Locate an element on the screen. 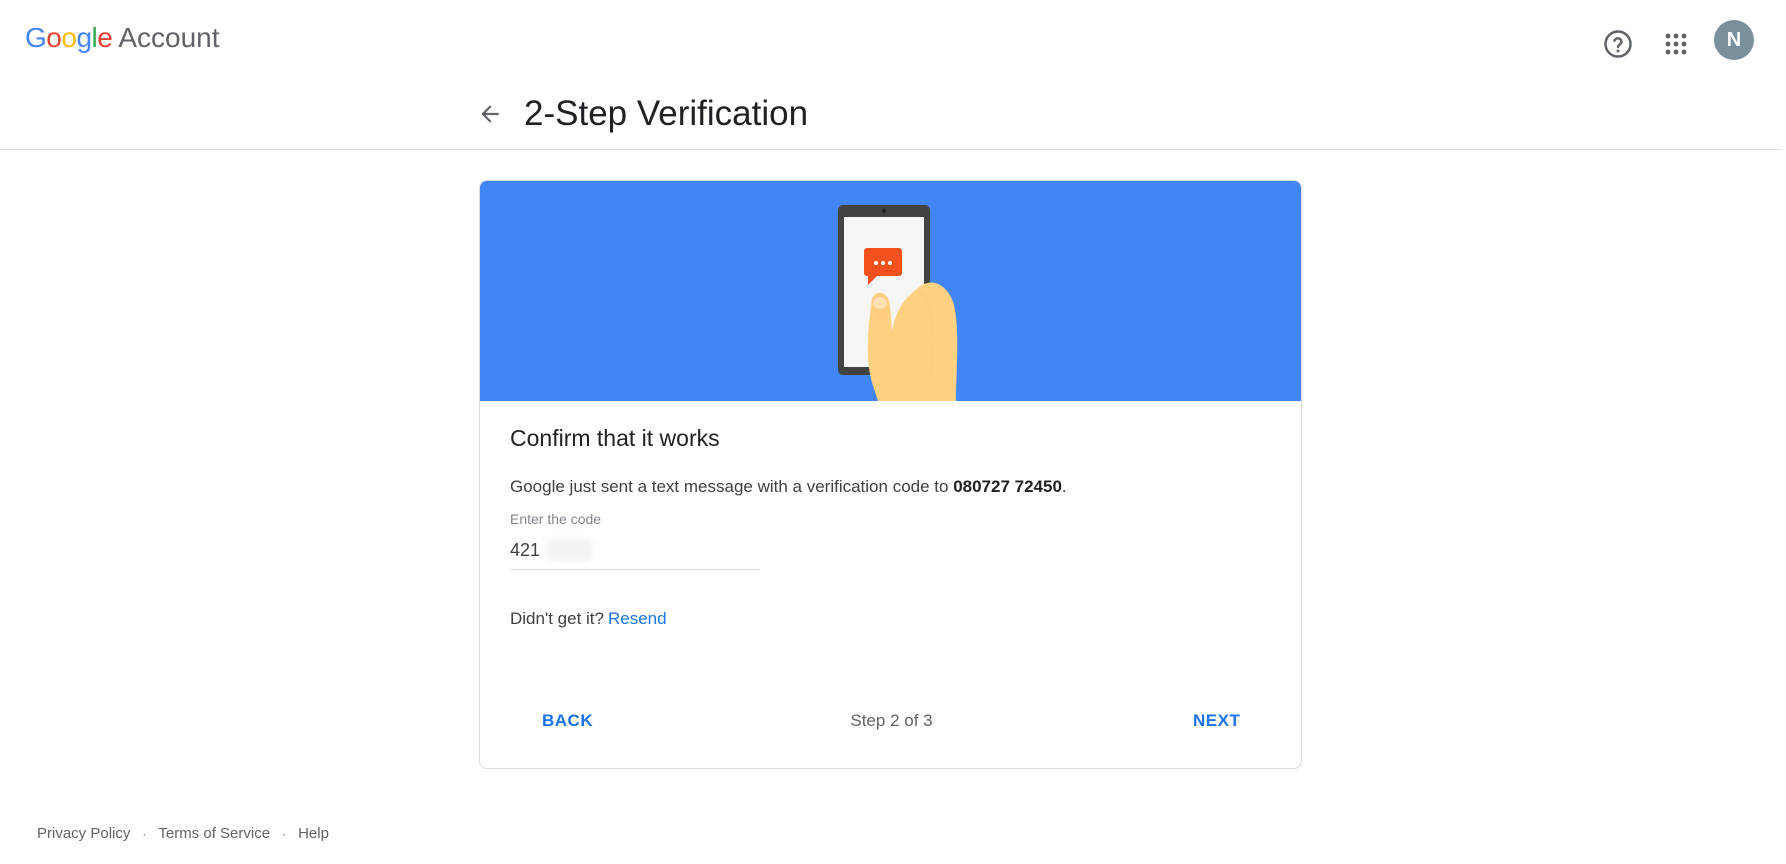 The height and width of the screenshot is (864, 1786). phone-number: 080727 72450 is located at coordinates (1007, 486).